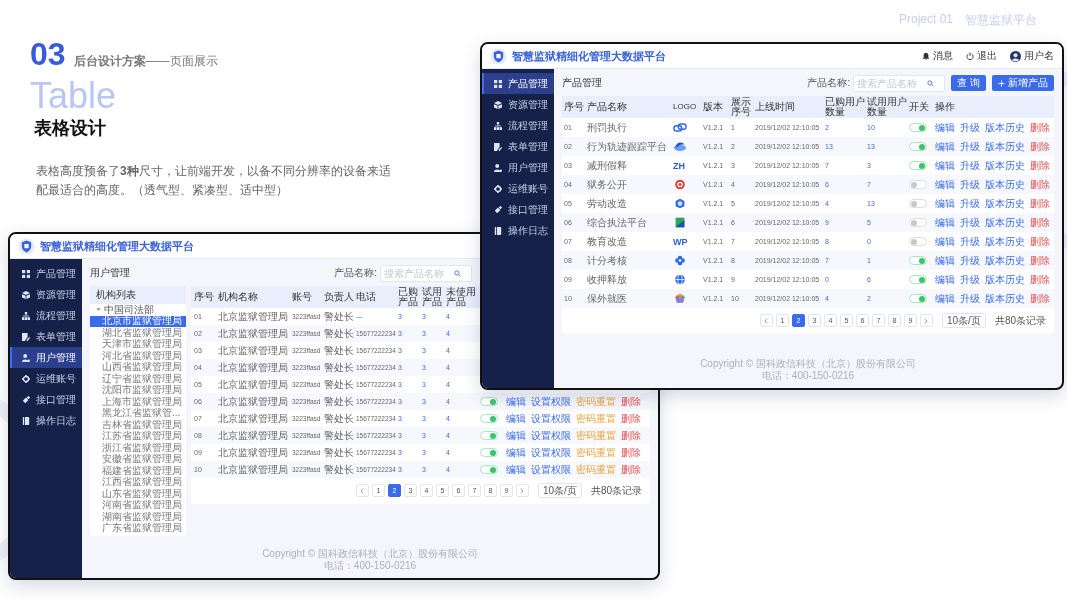 This screenshot has height=600, width=1067. What do you see at coordinates (138, 390) in the screenshot?
I see `tree-item: 沈阳市监狱管理局` at bounding box center [138, 390].